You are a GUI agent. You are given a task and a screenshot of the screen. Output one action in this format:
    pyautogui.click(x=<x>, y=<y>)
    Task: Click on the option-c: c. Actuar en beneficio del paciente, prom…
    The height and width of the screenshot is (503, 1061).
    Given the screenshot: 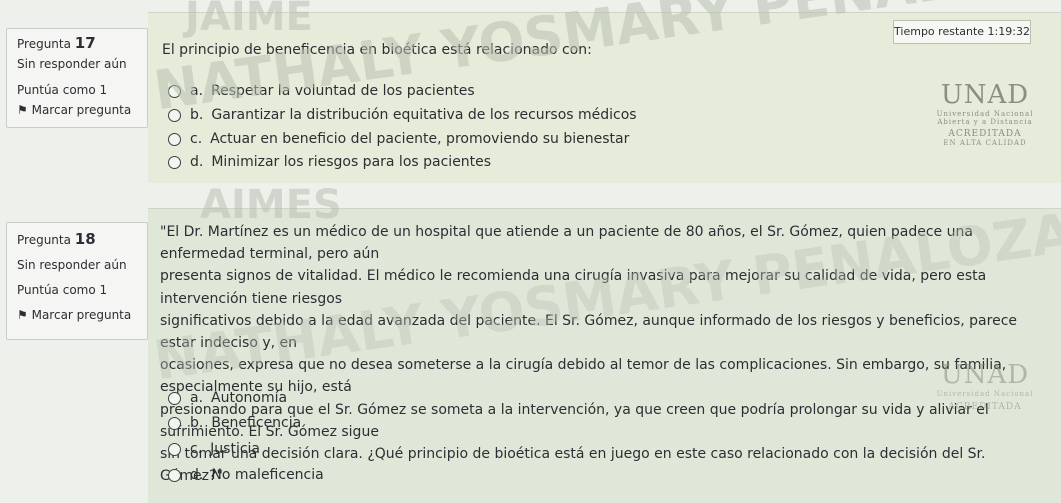 What is the action you would take?
    pyautogui.click(x=398, y=139)
    